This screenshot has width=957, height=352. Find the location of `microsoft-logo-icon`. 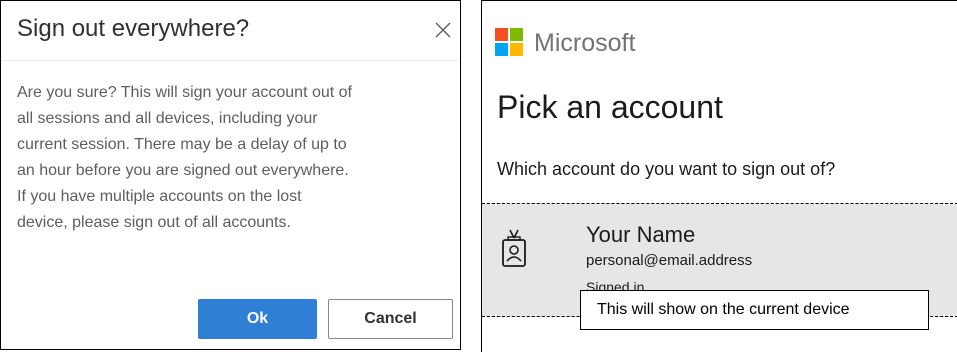

microsoft-logo-icon is located at coordinates (509, 42).